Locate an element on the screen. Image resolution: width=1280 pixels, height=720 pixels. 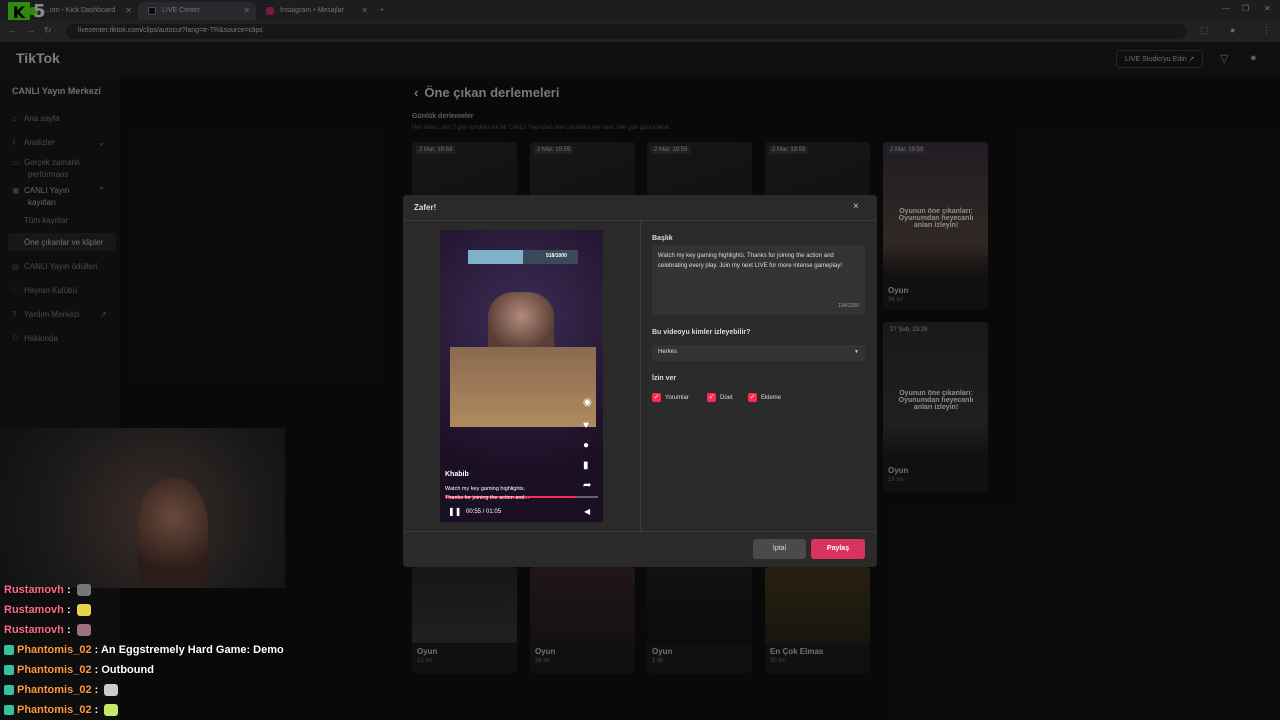
visibility-value: Herkes is located at coordinates (668, 352).